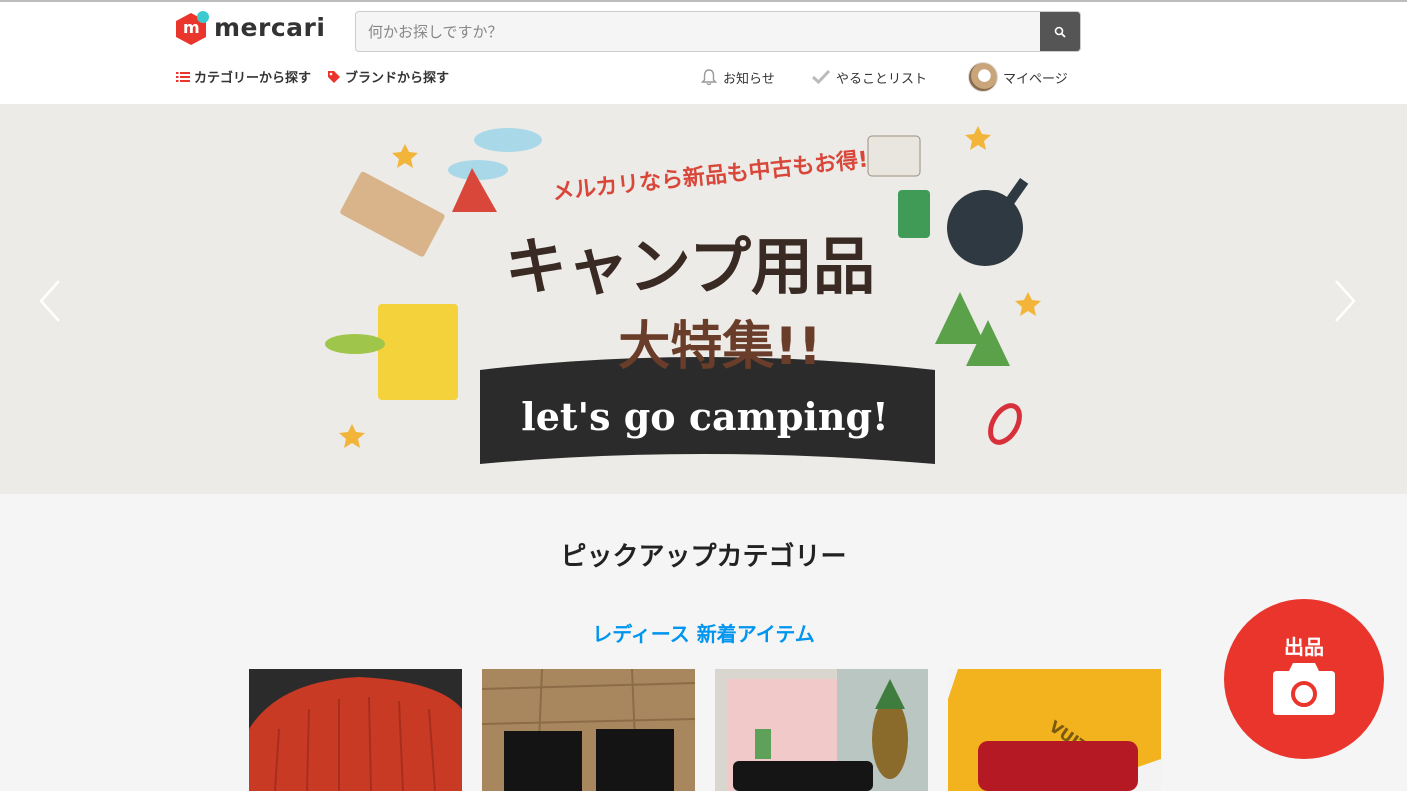 The height and width of the screenshot is (791, 1407). What do you see at coordinates (703, 557) in the screenshot?
I see `pickup-title: ピックアップカテゴリー` at bounding box center [703, 557].